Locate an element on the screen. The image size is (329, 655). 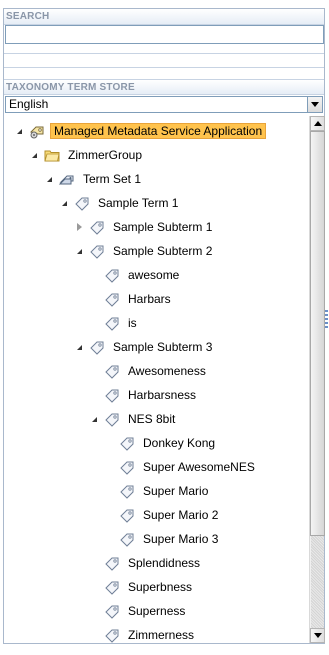
language-select-value: English is located at coordinates (29, 104).